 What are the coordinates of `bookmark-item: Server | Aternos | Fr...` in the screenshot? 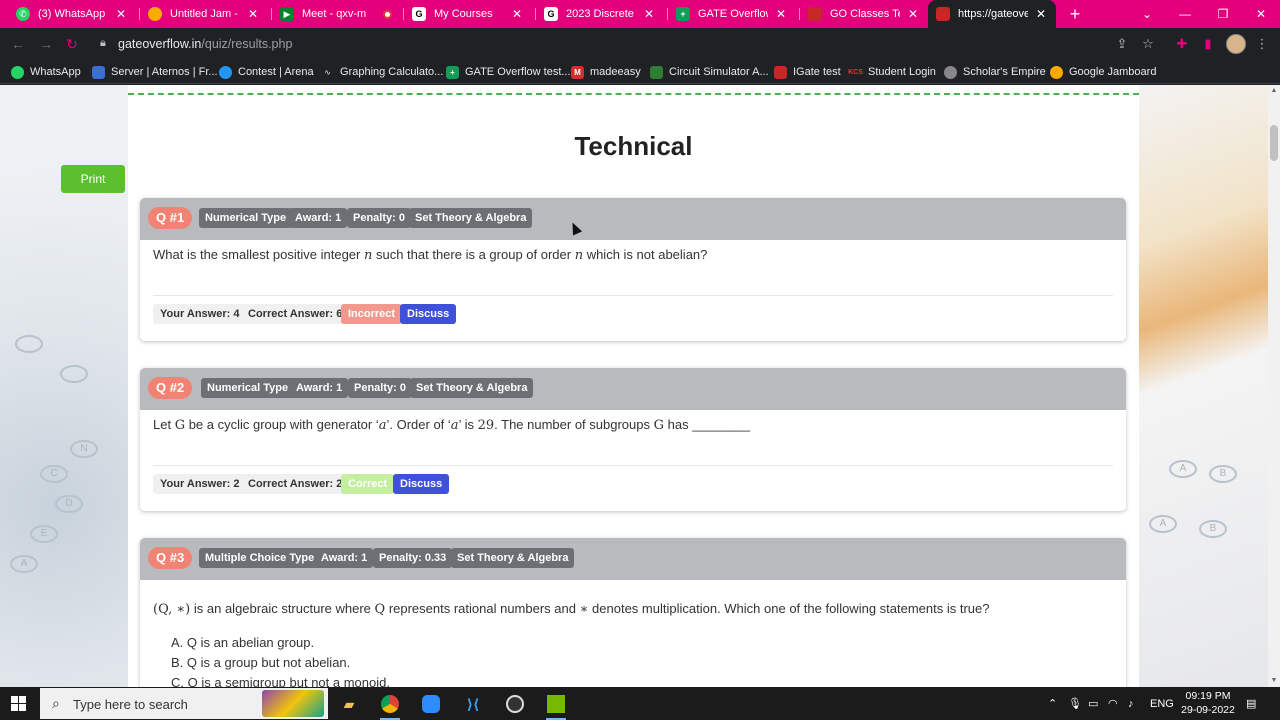 It's located at (155, 72).